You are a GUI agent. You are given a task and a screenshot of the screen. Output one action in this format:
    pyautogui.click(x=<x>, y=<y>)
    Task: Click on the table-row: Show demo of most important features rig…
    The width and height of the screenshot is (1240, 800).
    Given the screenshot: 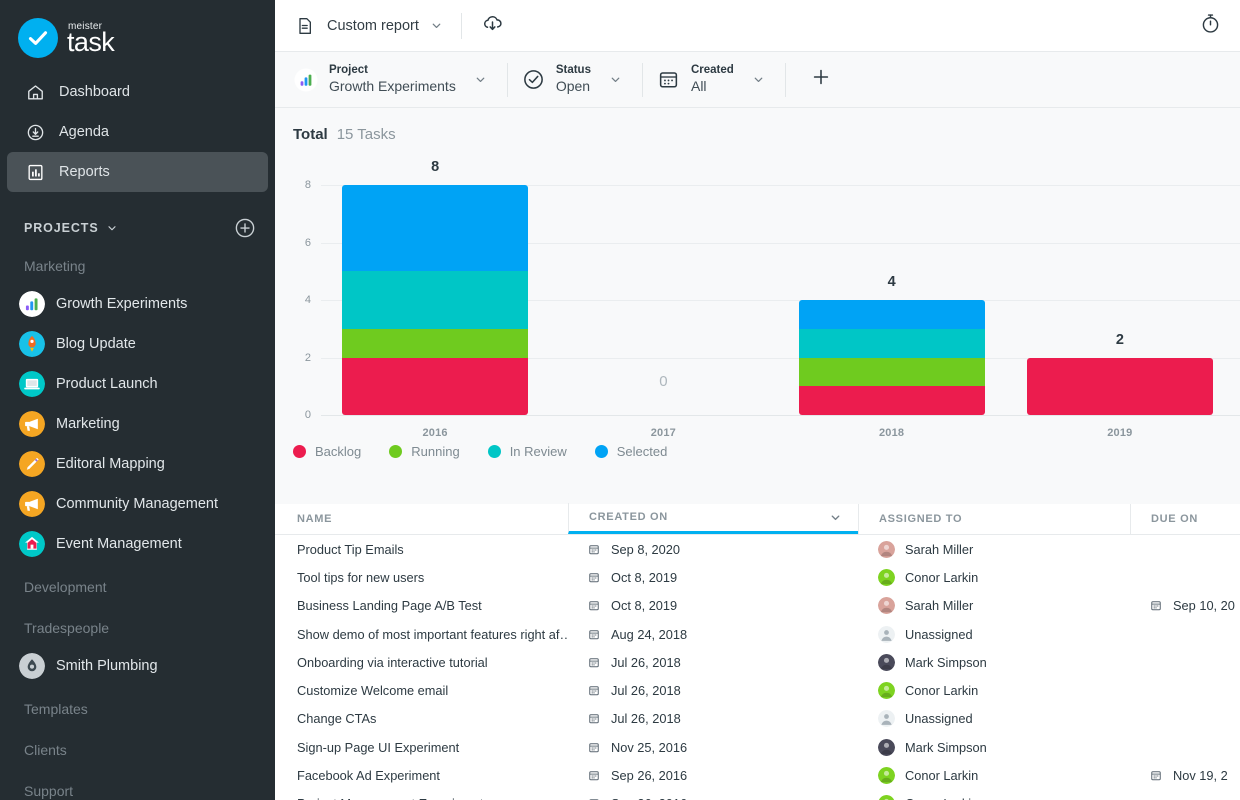 What is the action you would take?
    pyautogui.click(x=757, y=634)
    